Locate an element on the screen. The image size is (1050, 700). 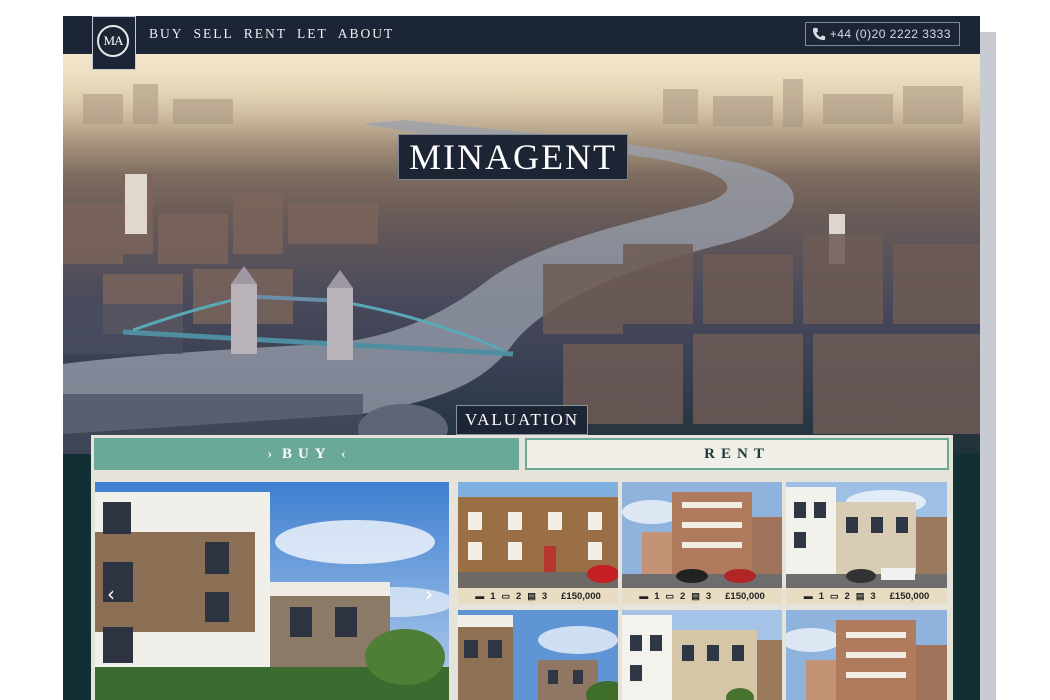
menu-item-buy: BUY is located at coordinates (166, 34).